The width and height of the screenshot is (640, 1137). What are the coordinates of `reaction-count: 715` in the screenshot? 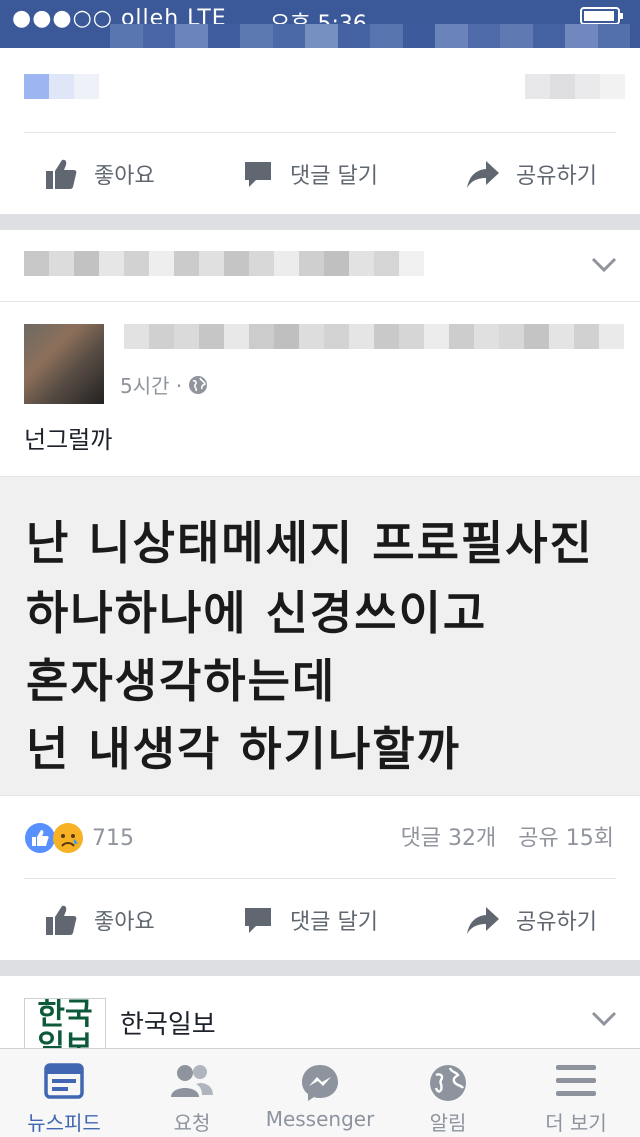 It's located at (113, 838).